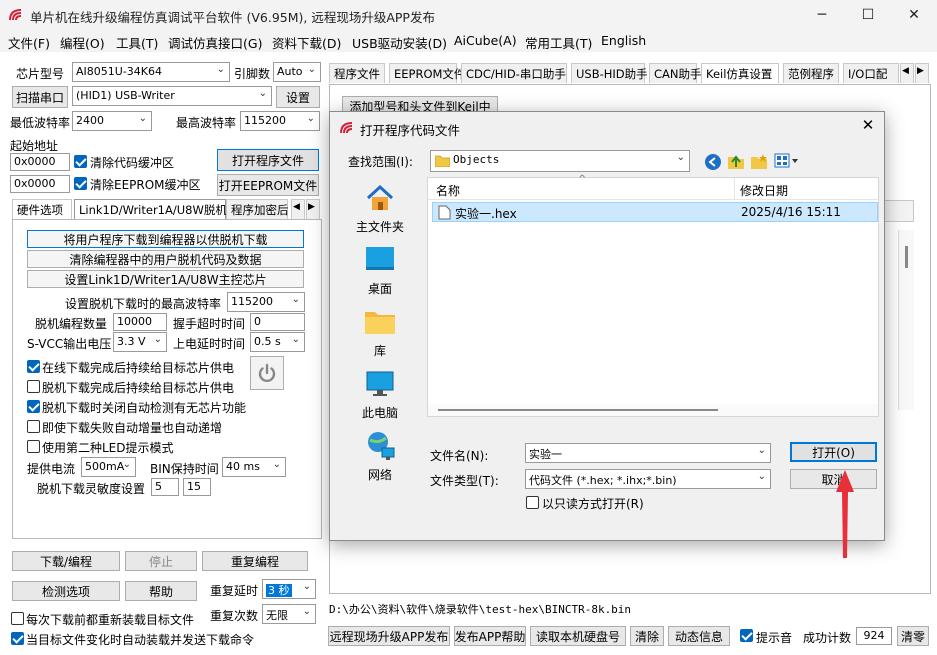 This screenshot has width=937, height=655. What do you see at coordinates (40, 97) in the screenshot?
I see `scan-port-button: 扫描串口` at bounding box center [40, 97].